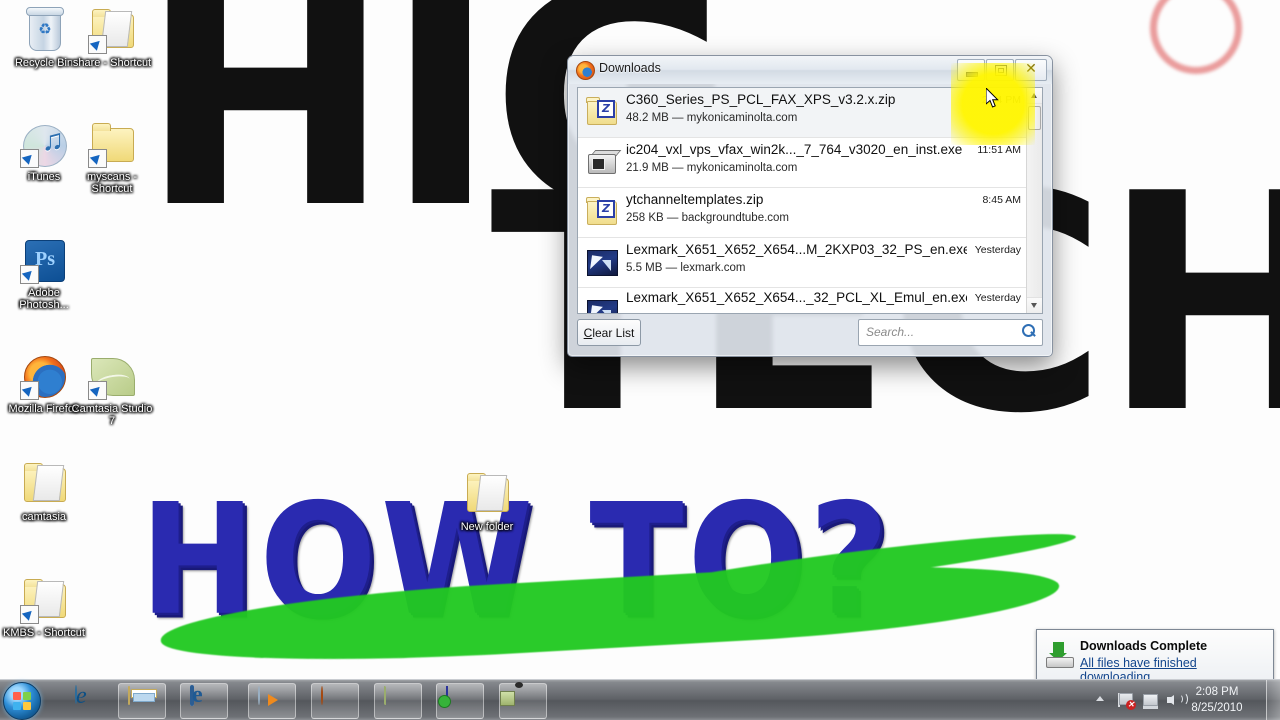 The image size is (1280, 720). Describe the element at coordinates (1144, 646) in the screenshot. I see `notification-title: Downloads Complete` at that location.